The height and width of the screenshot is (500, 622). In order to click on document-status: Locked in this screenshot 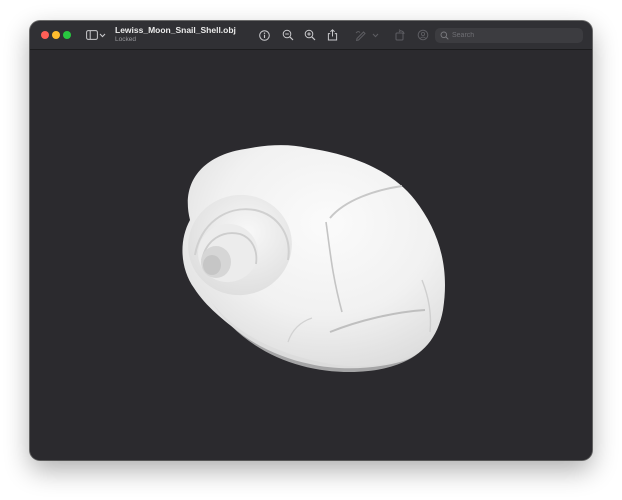, I will do `click(125, 39)`.